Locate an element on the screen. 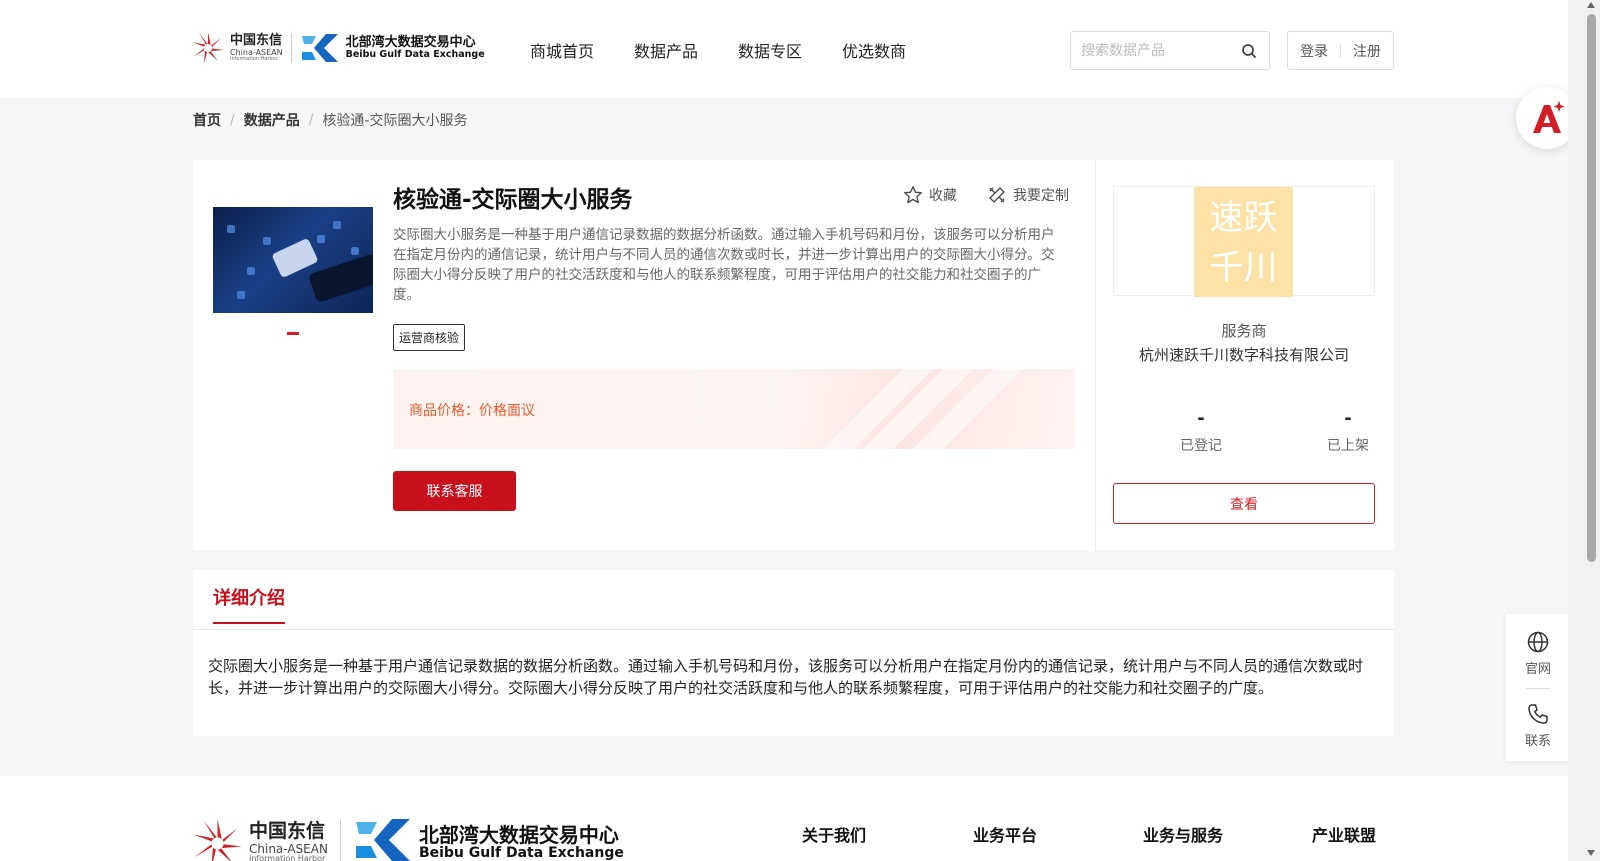 This screenshot has width=1600, height=861. side-item-contact: 联系 is located at coordinates (1538, 725).